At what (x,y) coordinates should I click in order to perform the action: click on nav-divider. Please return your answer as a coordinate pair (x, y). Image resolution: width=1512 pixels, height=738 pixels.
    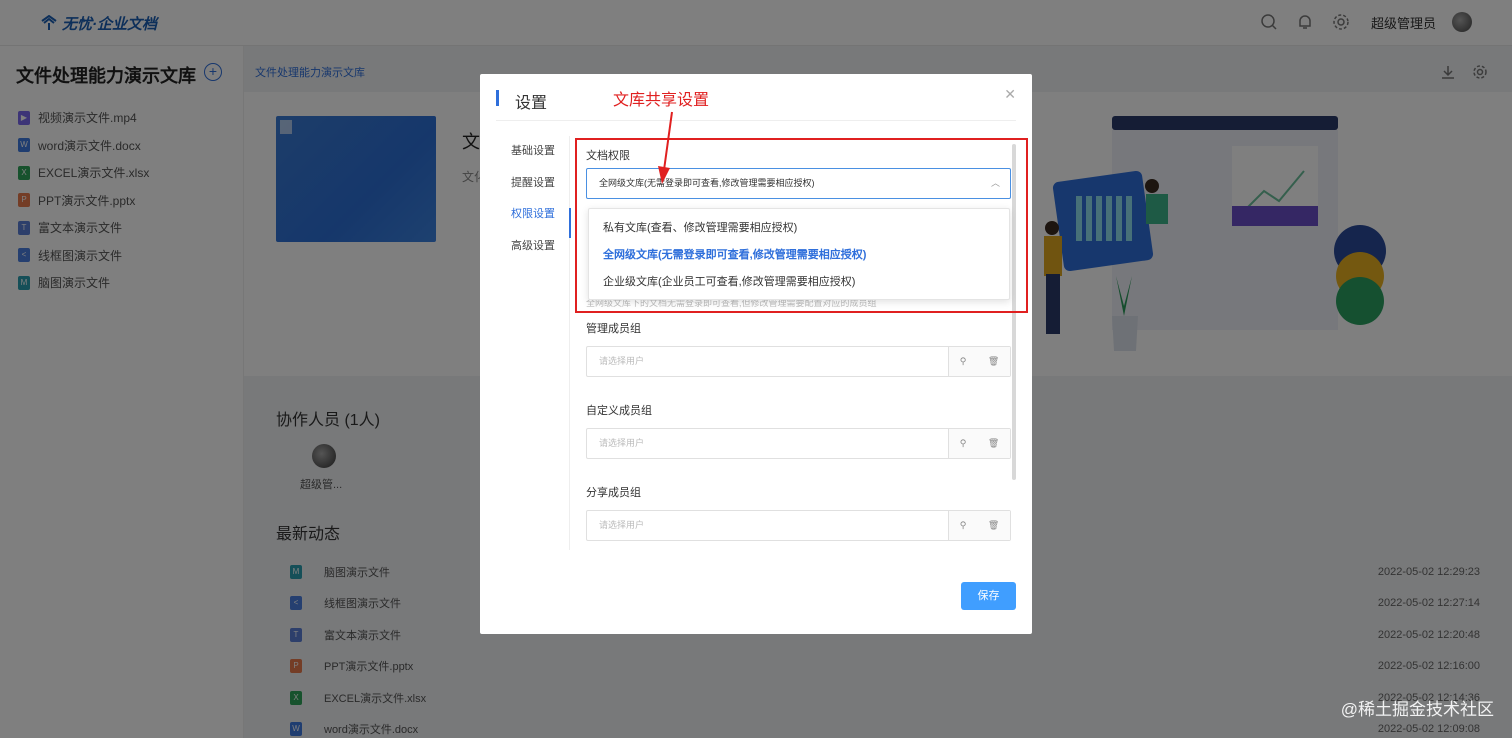
    Looking at the image, I should click on (569, 343).